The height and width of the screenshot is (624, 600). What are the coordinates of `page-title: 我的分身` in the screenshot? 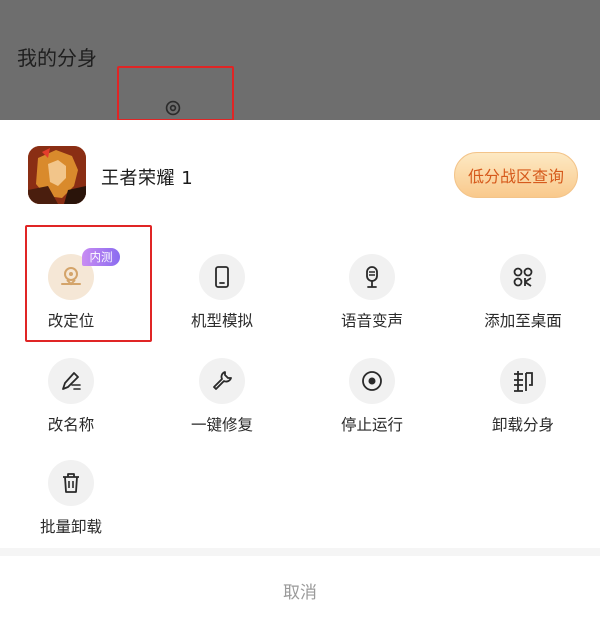 It's located at (57, 58).